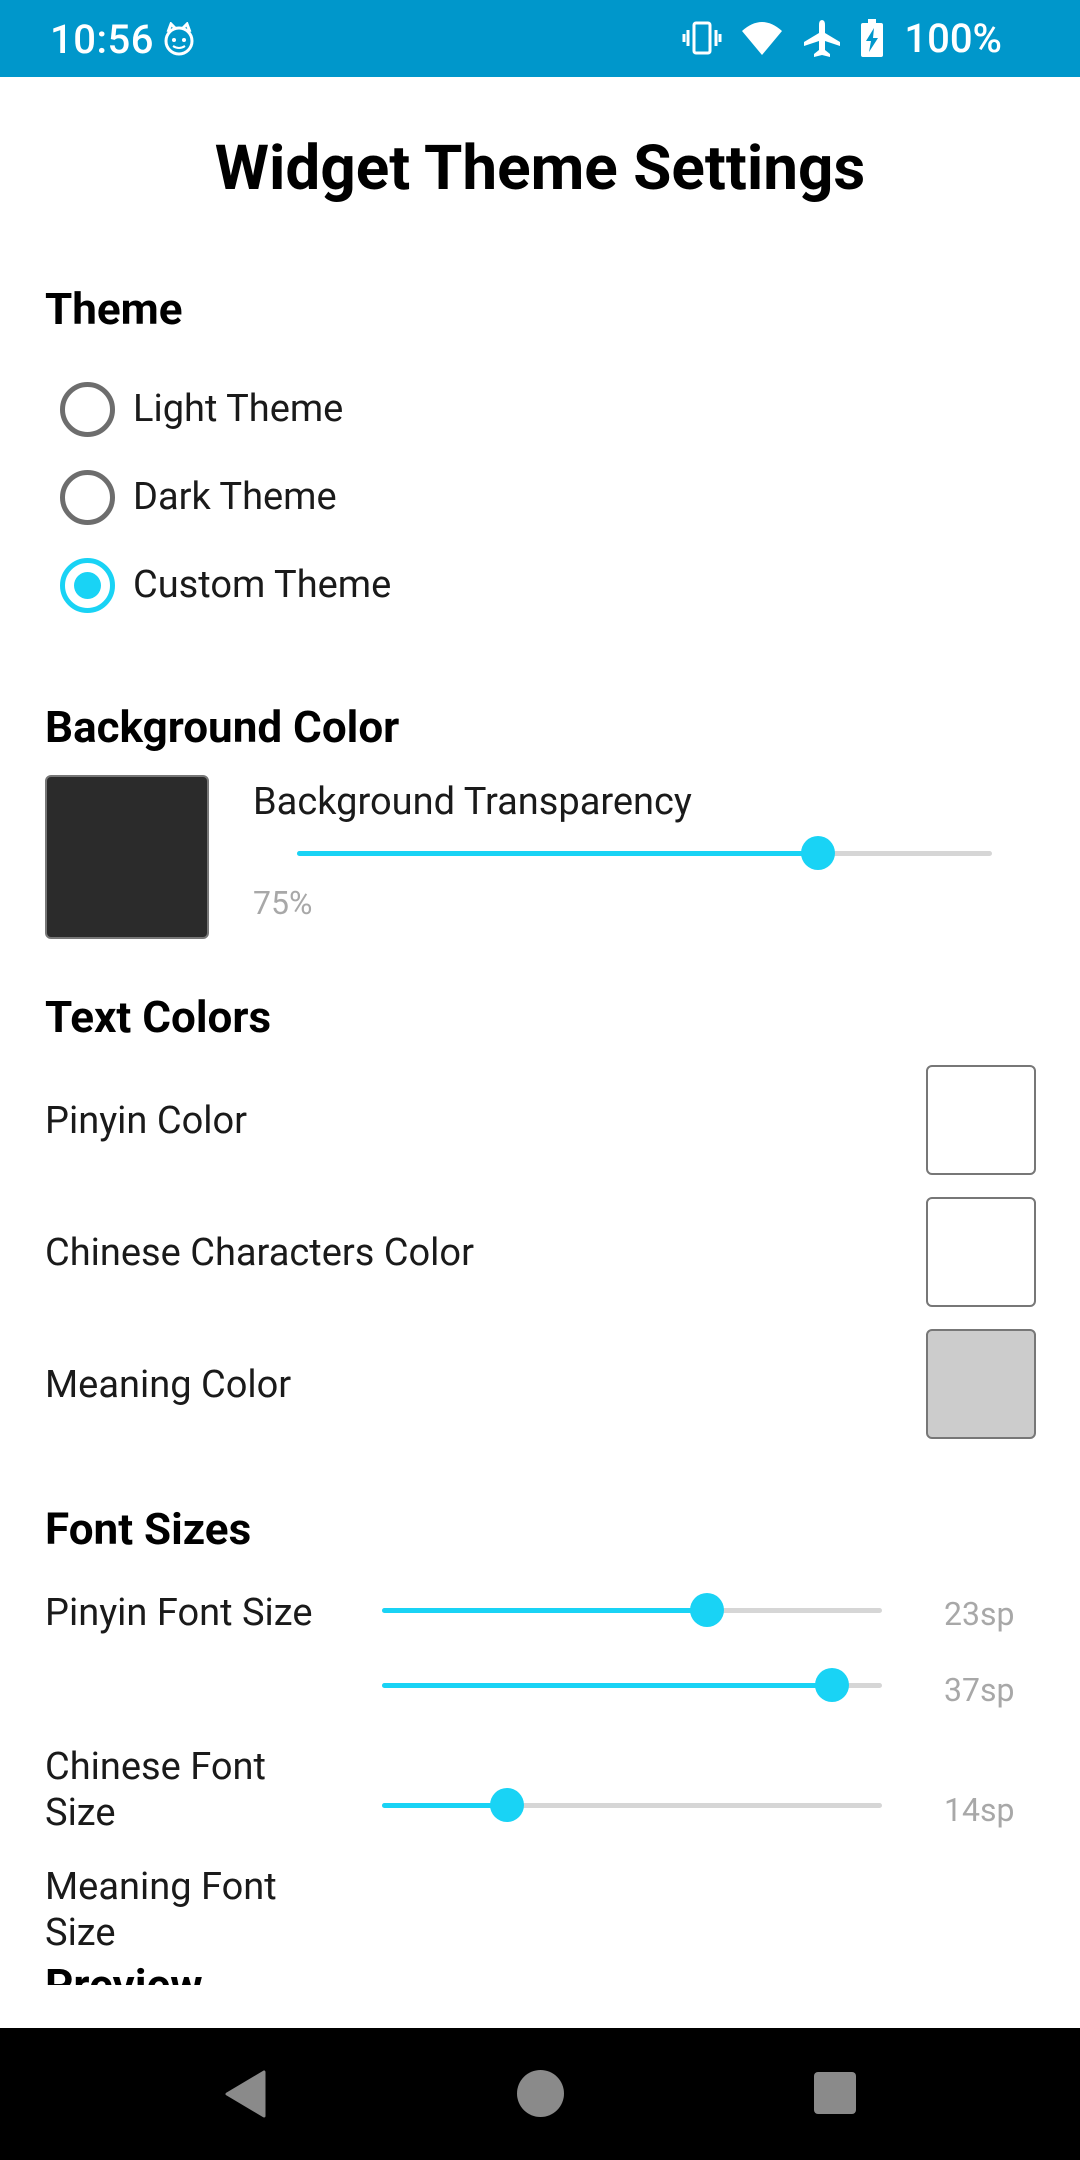 This screenshot has width=1080, height=2160. I want to click on meaning-color-swatch, so click(981, 1384).